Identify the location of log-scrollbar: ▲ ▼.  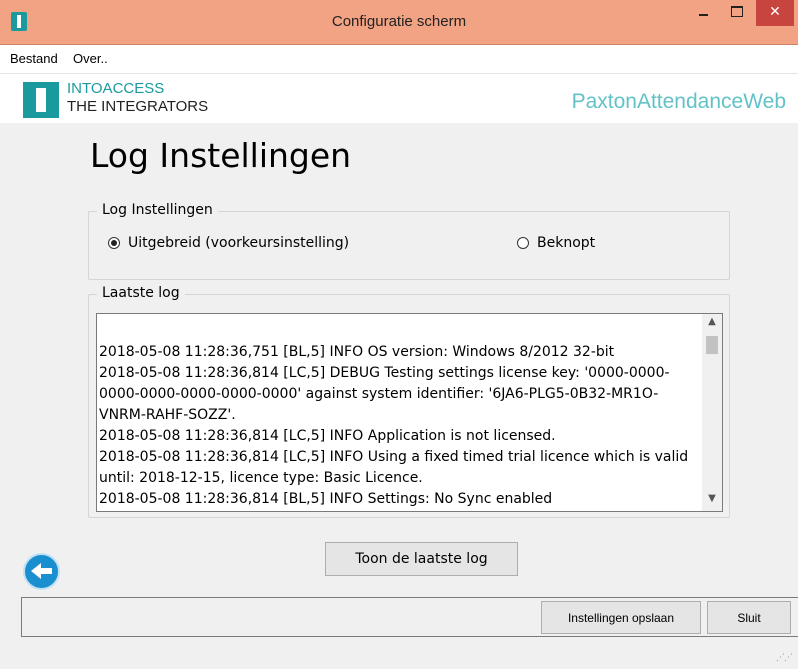
(712, 412).